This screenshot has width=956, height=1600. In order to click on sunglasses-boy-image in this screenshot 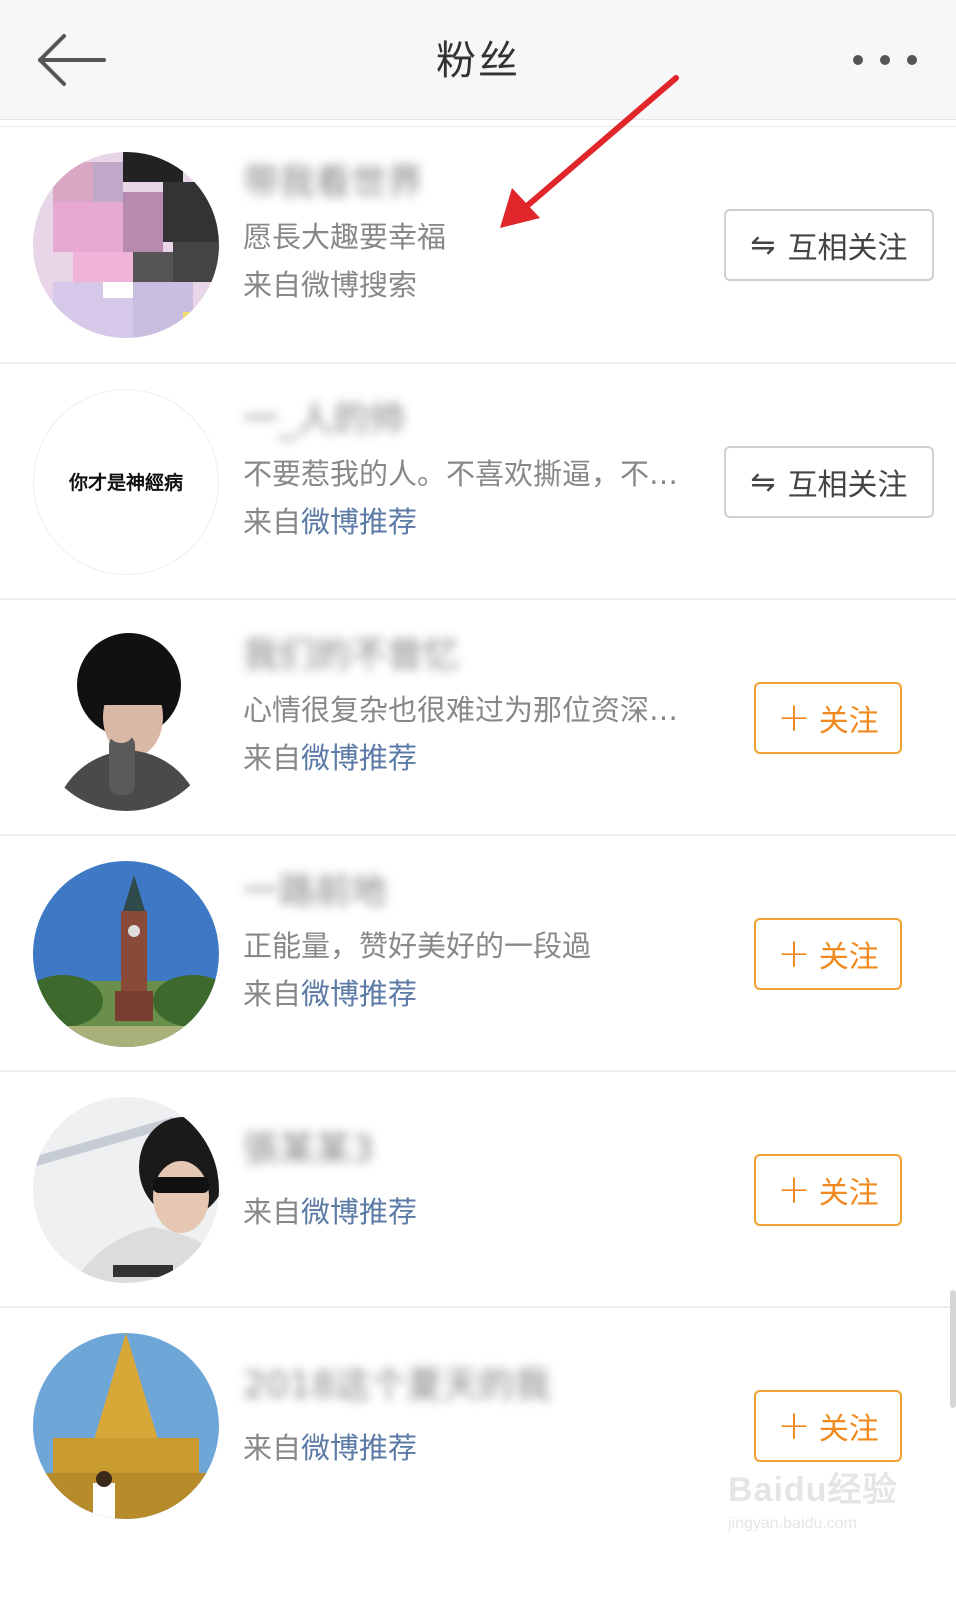, I will do `click(126, 1190)`.